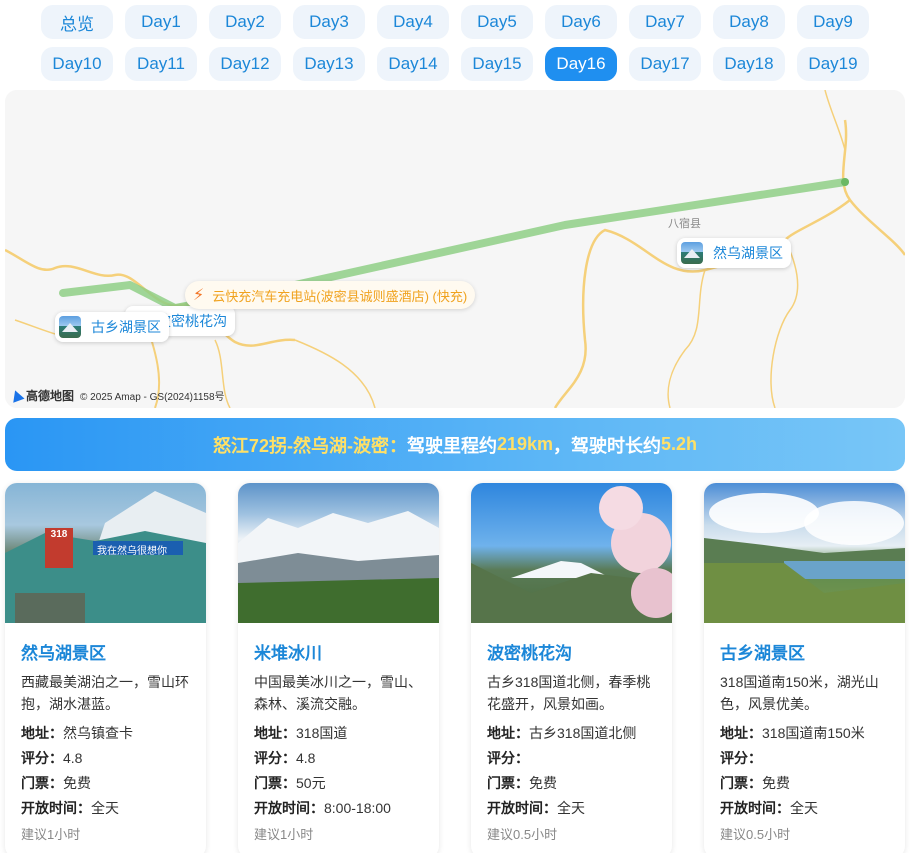 The image size is (916, 853). What do you see at coordinates (569, 693) in the screenshot?
I see `attraction-description: 古乡318国道北侧，春季桃花盛开，风景如画。` at bounding box center [569, 693].